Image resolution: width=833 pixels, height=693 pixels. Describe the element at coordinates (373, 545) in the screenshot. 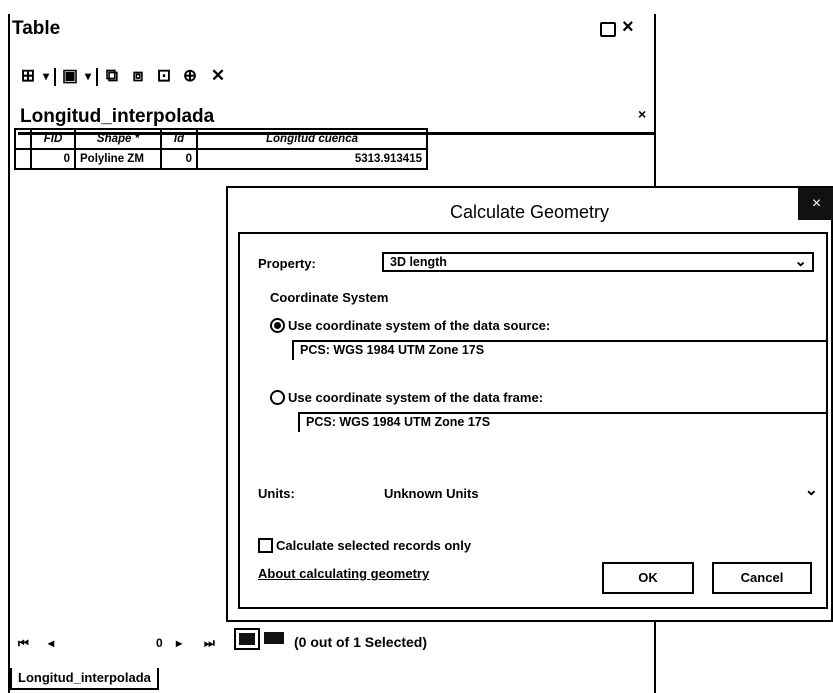

I see `selected-only-label: Calculate selected records only` at that location.